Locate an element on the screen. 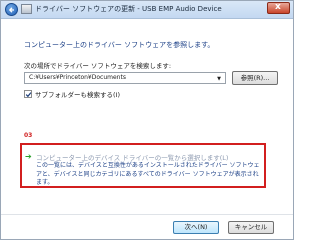  search-path-value: C:¥Users¥Princeton¥Documents is located at coordinates (77, 77).